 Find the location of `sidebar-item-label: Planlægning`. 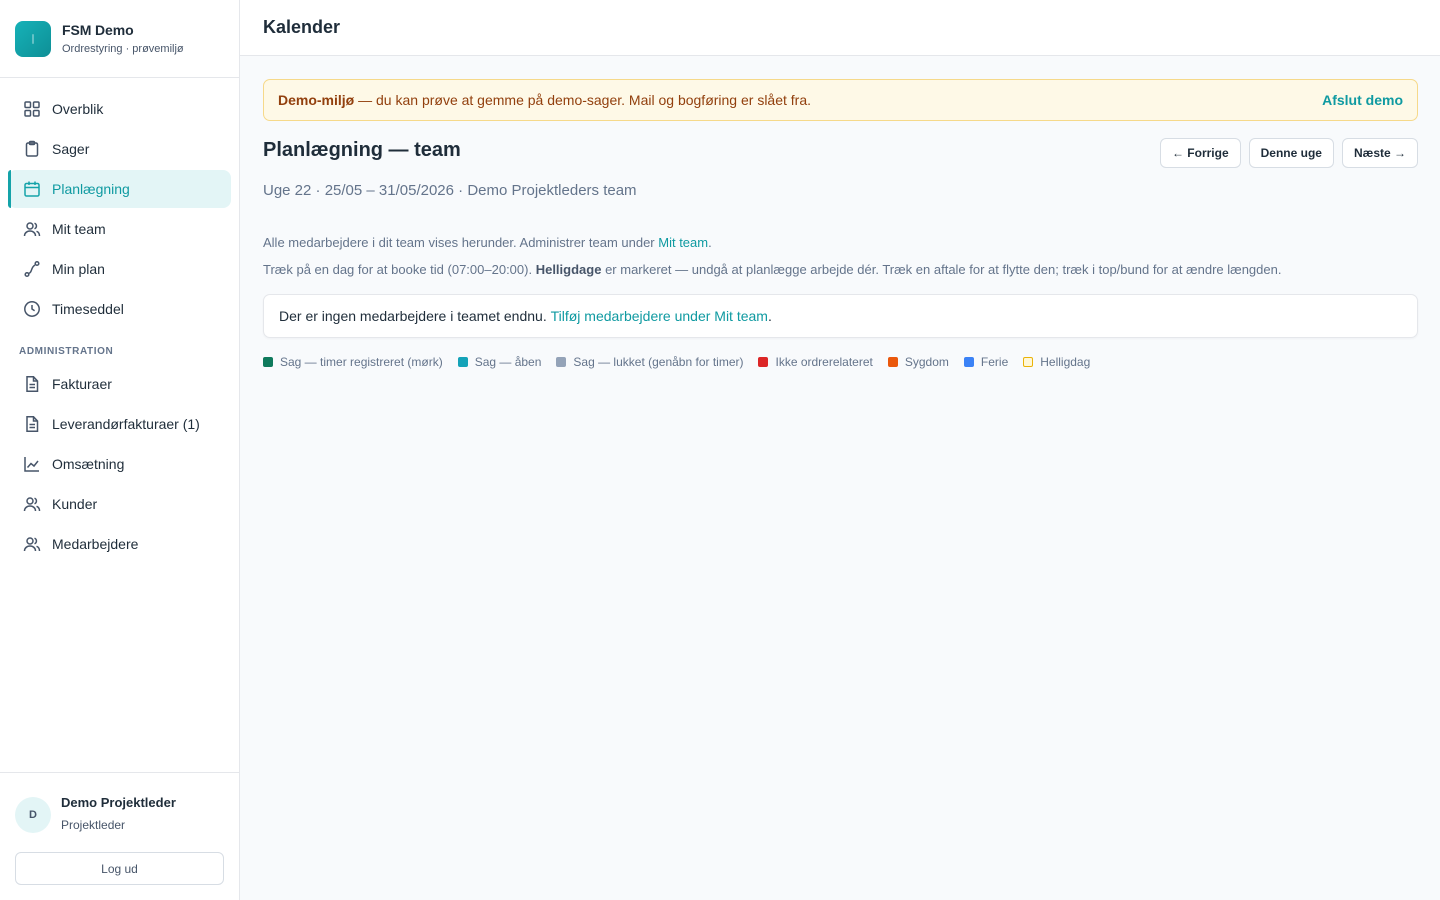

sidebar-item-label: Planlægning is located at coordinates (91, 189).